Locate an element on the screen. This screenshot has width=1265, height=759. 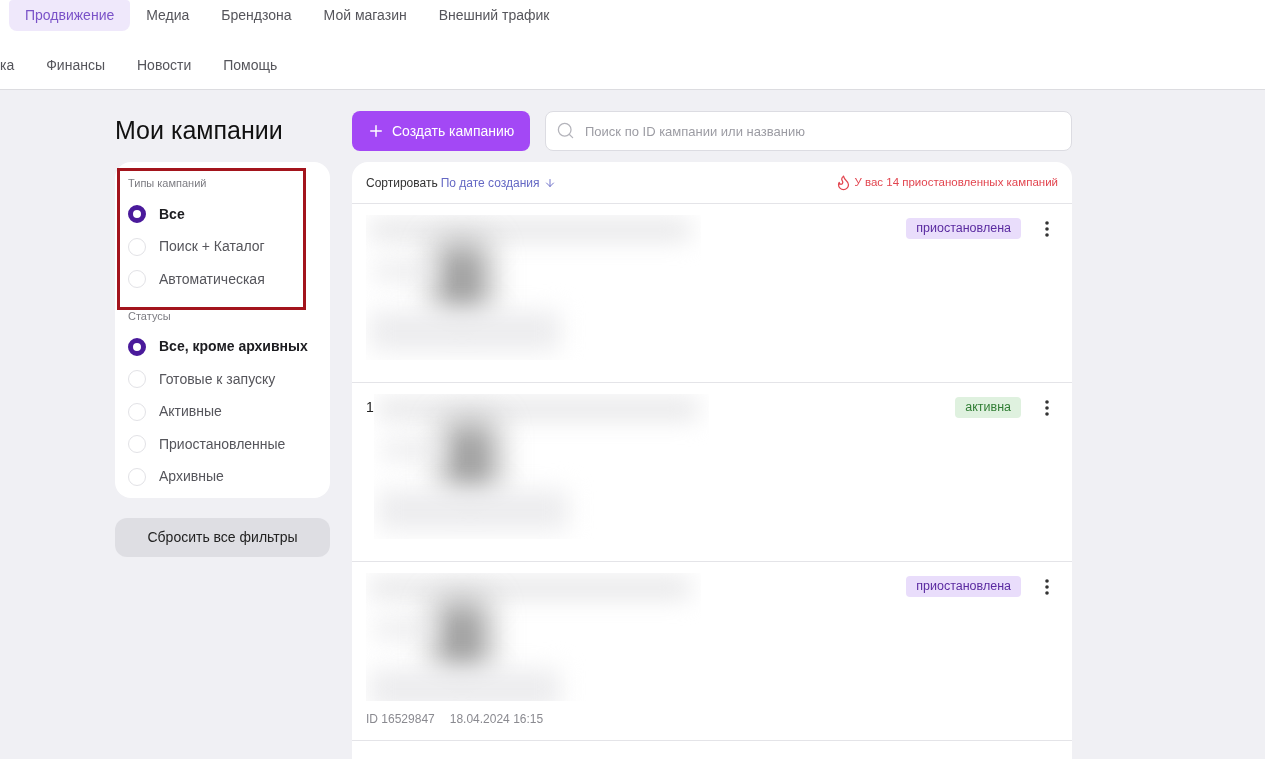
reset-filters-button: Сбросить все фильтры is located at coordinates (222, 537).